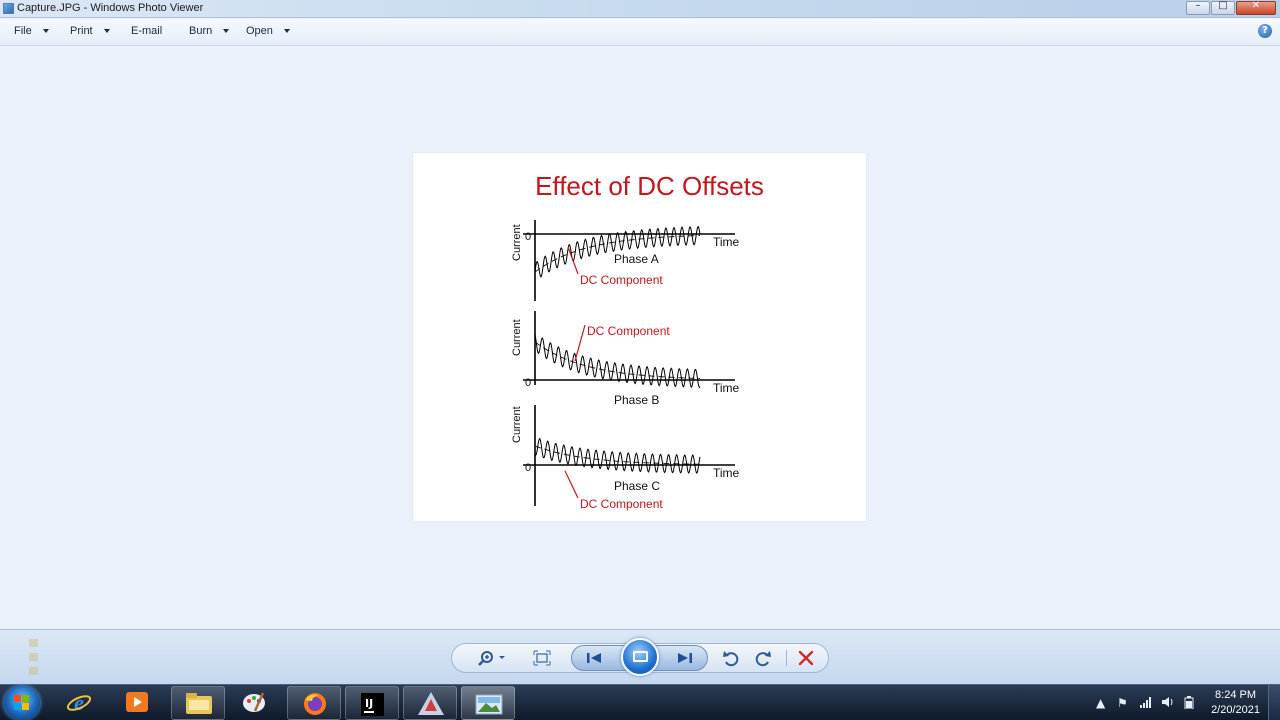  I want to click on menu-email-label: E-mail, so click(147, 31).